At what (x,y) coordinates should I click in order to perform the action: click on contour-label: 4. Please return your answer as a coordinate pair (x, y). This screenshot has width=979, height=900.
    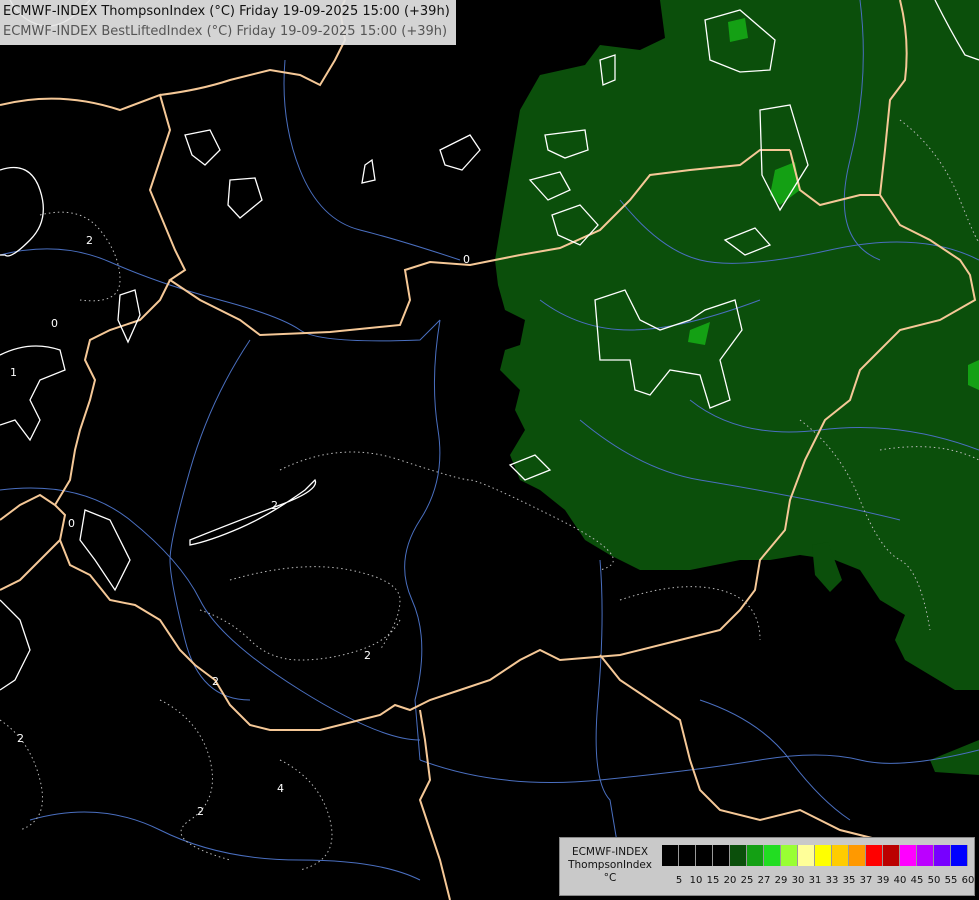
    Looking at the image, I should click on (280, 788).